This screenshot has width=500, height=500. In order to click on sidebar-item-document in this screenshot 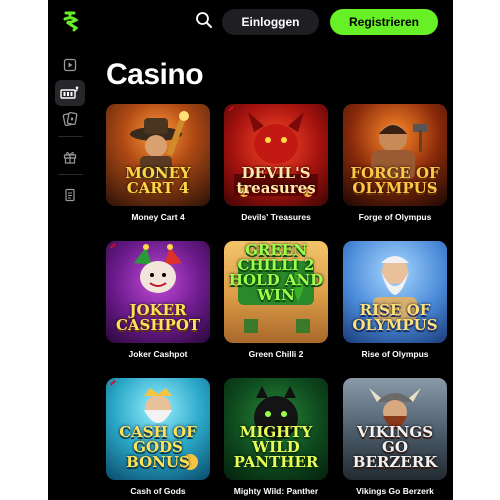, I will do `click(70, 195)`.